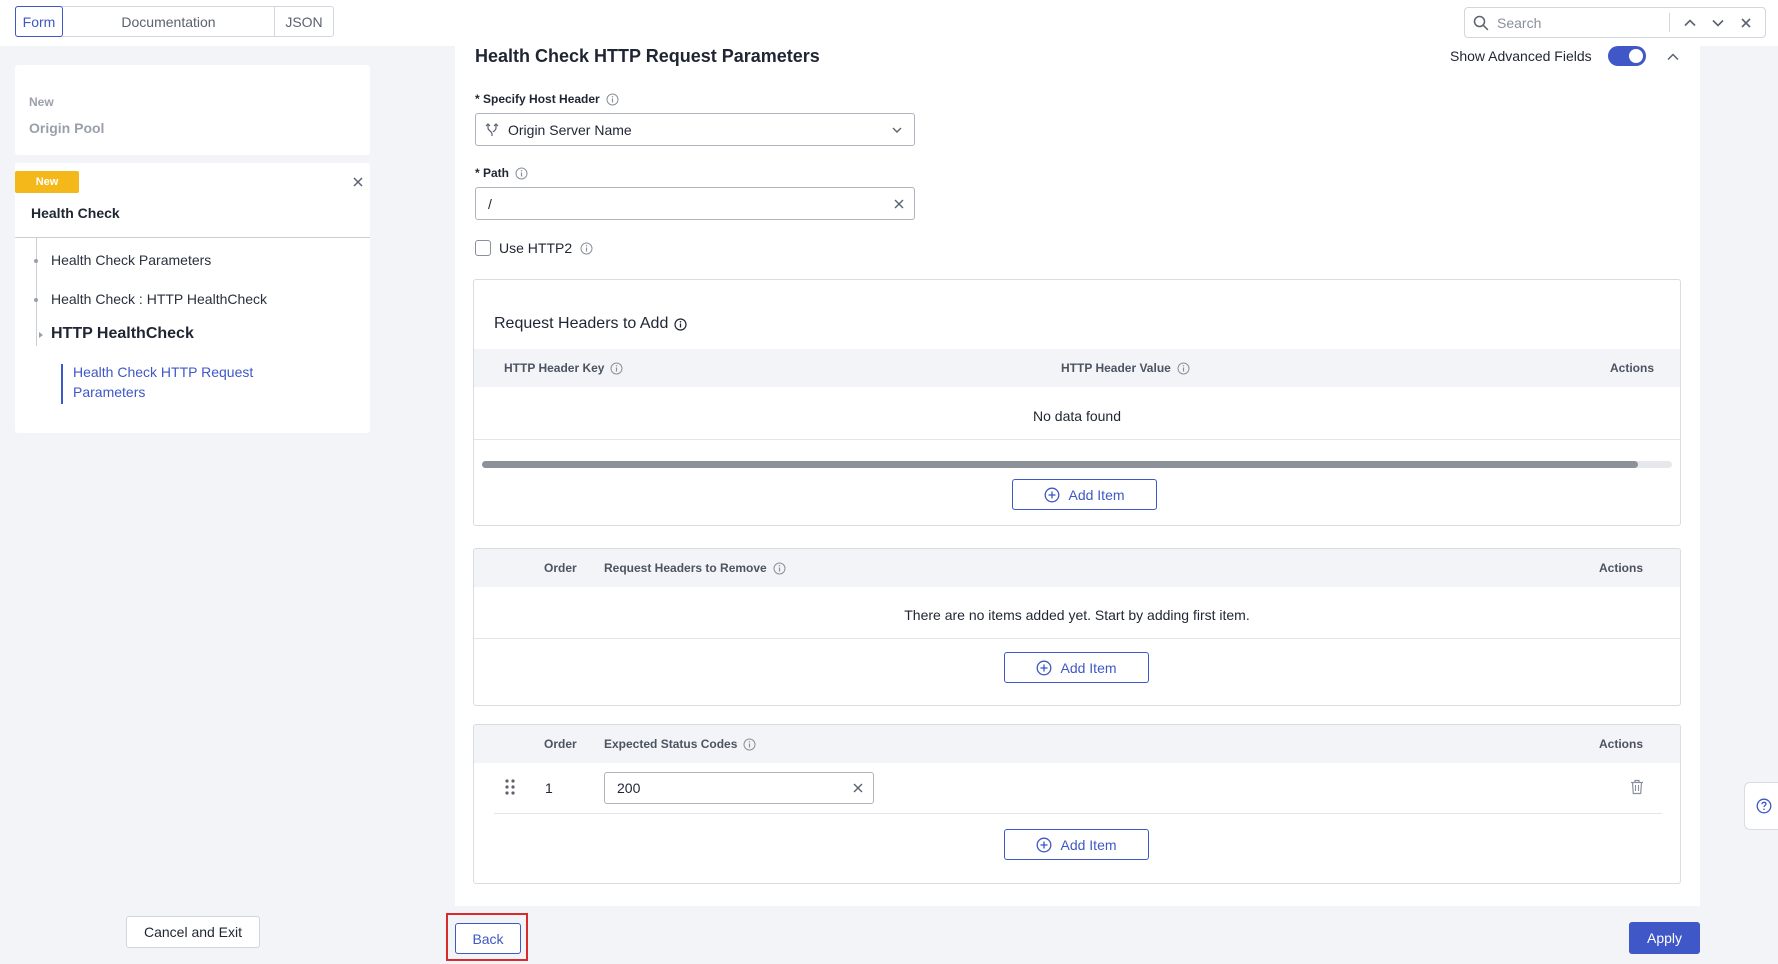  Describe the element at coordinates (39, 21) in the screenshot. I see `tab-form: Form` at that location.